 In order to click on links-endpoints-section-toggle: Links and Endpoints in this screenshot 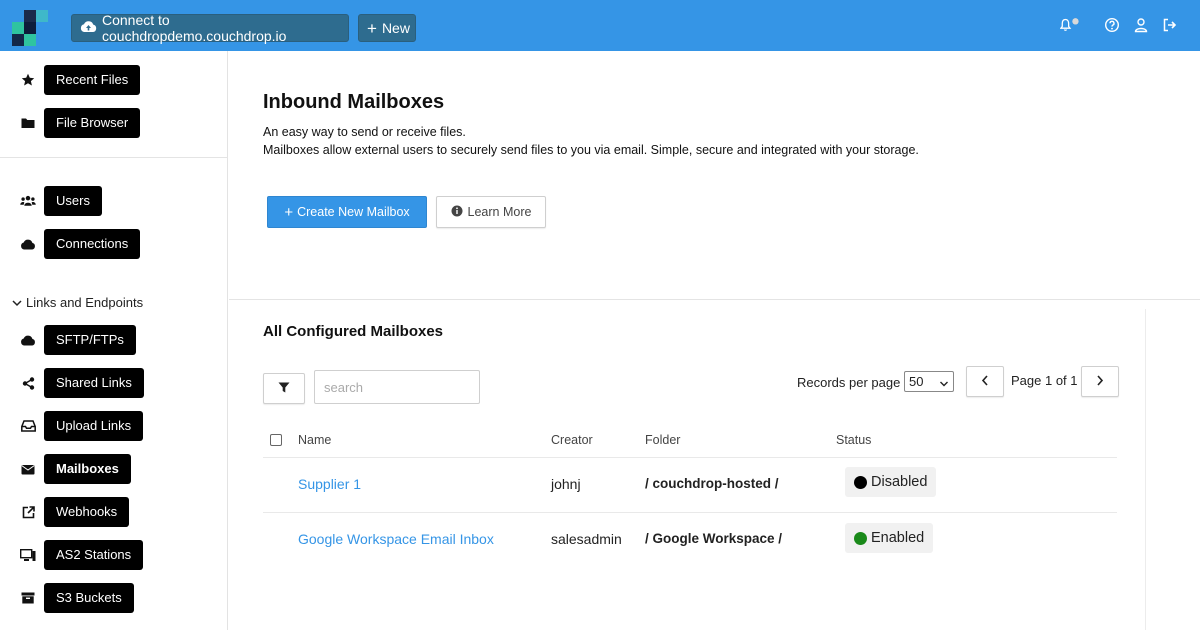, I will do `click(77, 302)`.